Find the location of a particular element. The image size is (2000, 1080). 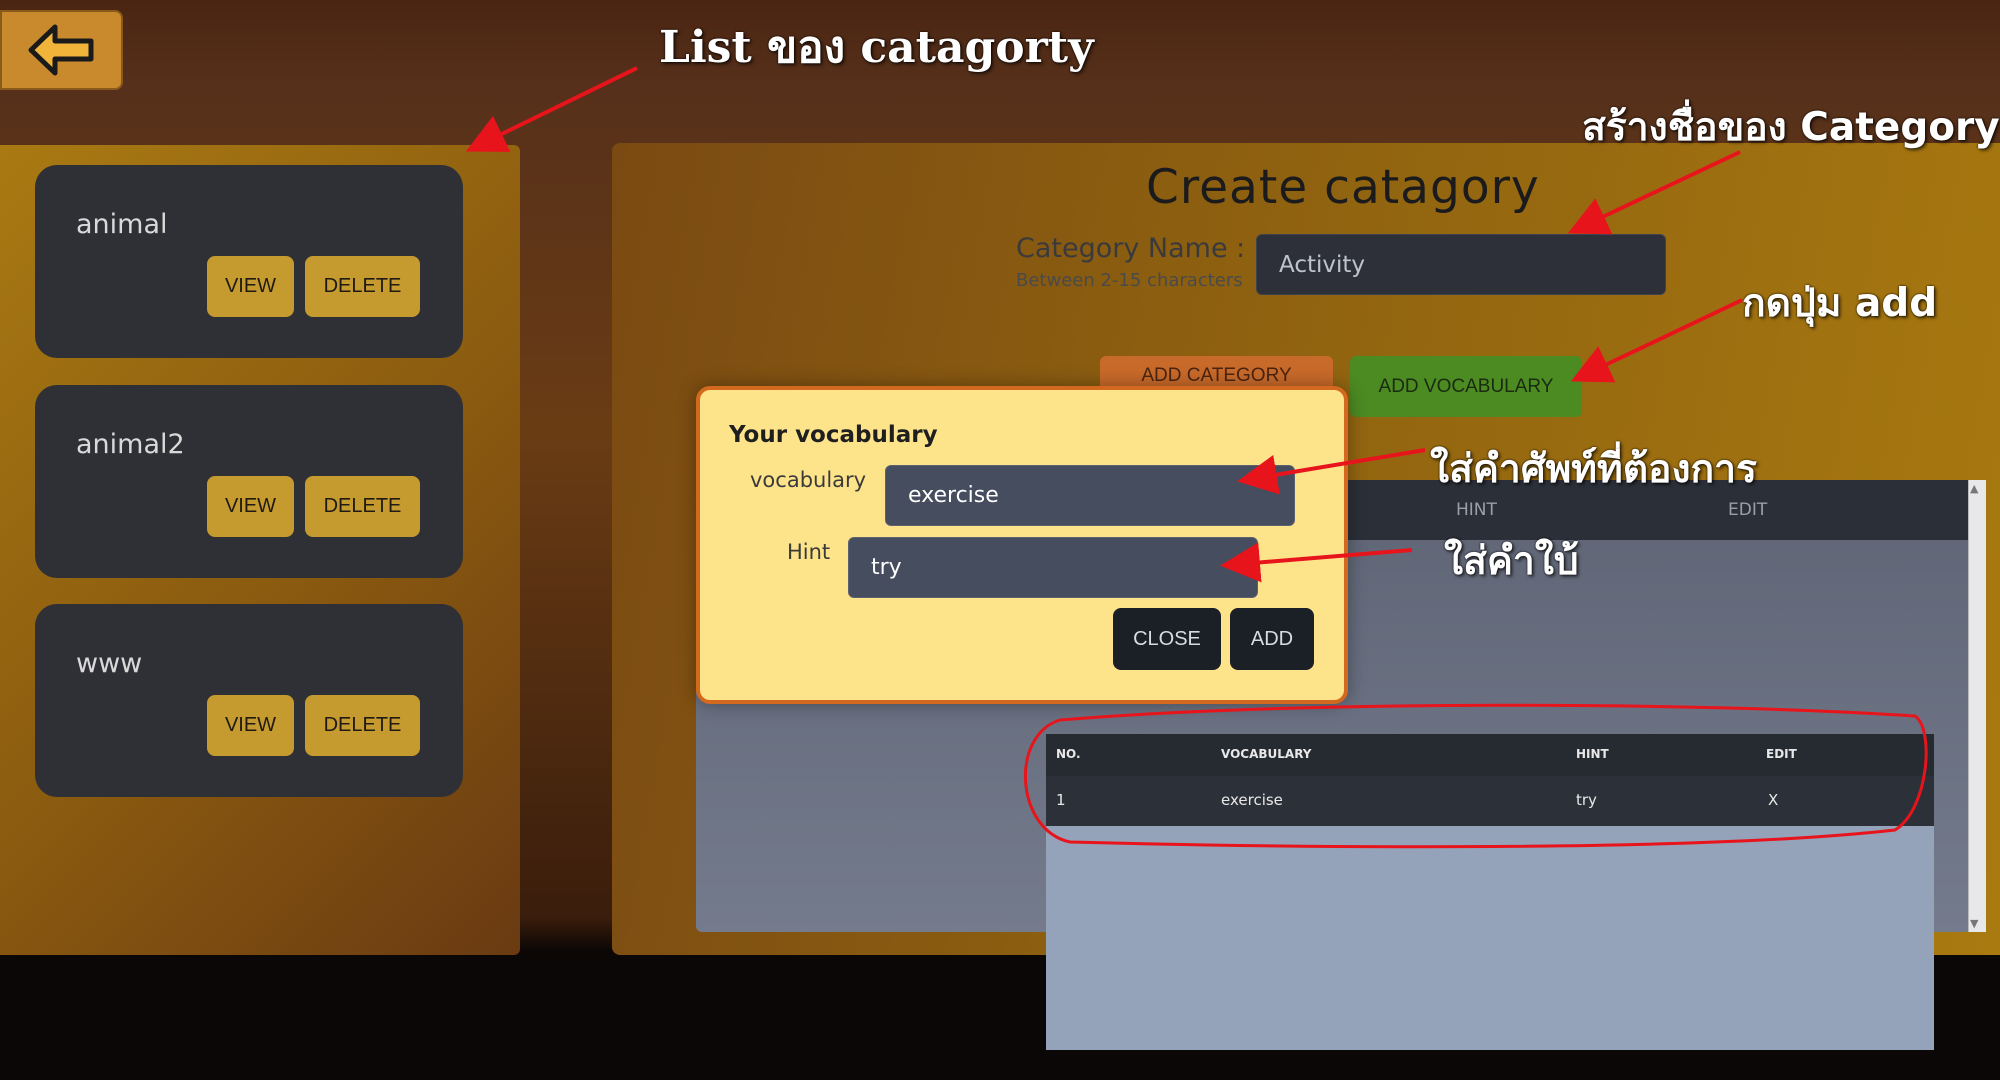

back-button is located at coordinates (61, 50).